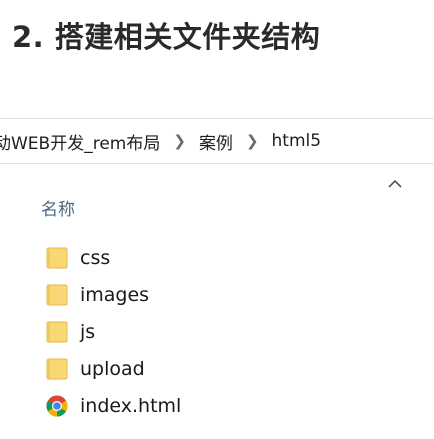 The width and height of the screenshot is (434, 439). I want to click on chrome-icon, so click(57, 406).